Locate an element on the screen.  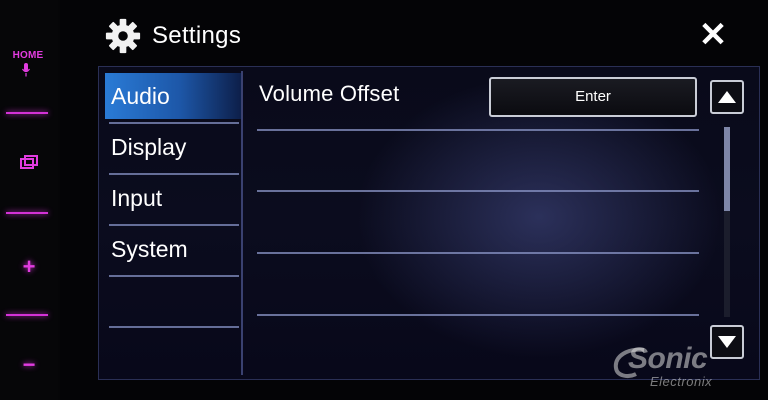
watermark-brand: Sonic is located at coordinates (668, 358).